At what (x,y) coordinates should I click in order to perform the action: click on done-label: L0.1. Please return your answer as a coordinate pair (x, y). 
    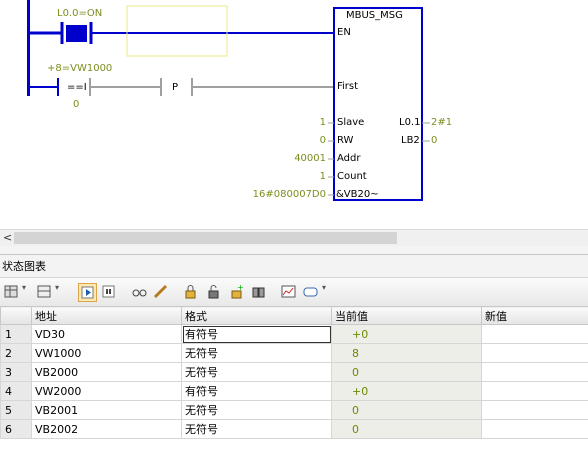
    Looking at the image, I should click on (410, 122).